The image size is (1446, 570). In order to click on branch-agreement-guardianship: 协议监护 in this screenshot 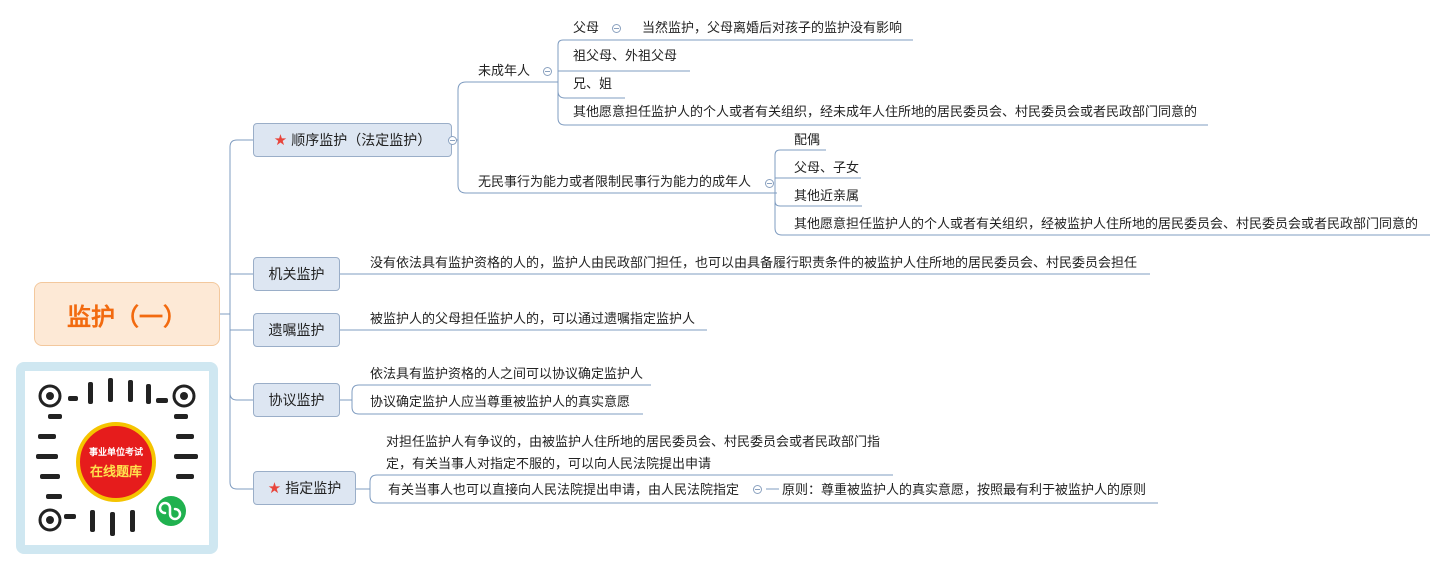, I will do `click(296, 400)`.